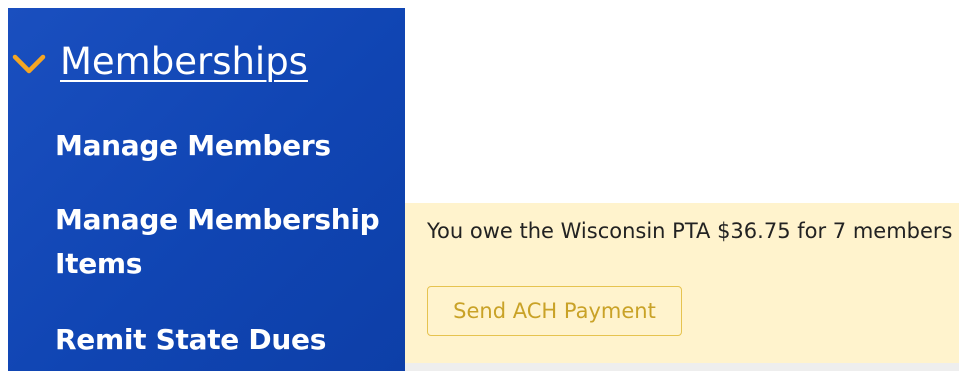  I want to click on send-ach-payment-button: Send ACH Payment, so click(554, 311).